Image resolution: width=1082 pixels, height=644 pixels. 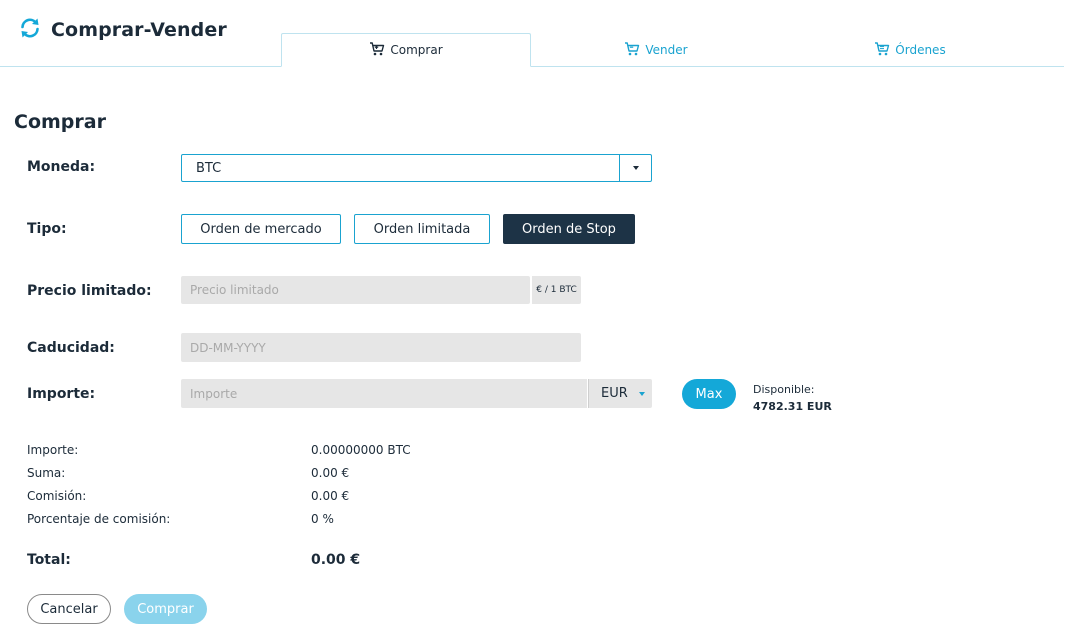 I want to click on brand: Comprar-Vender, so click(x=122, y=30).